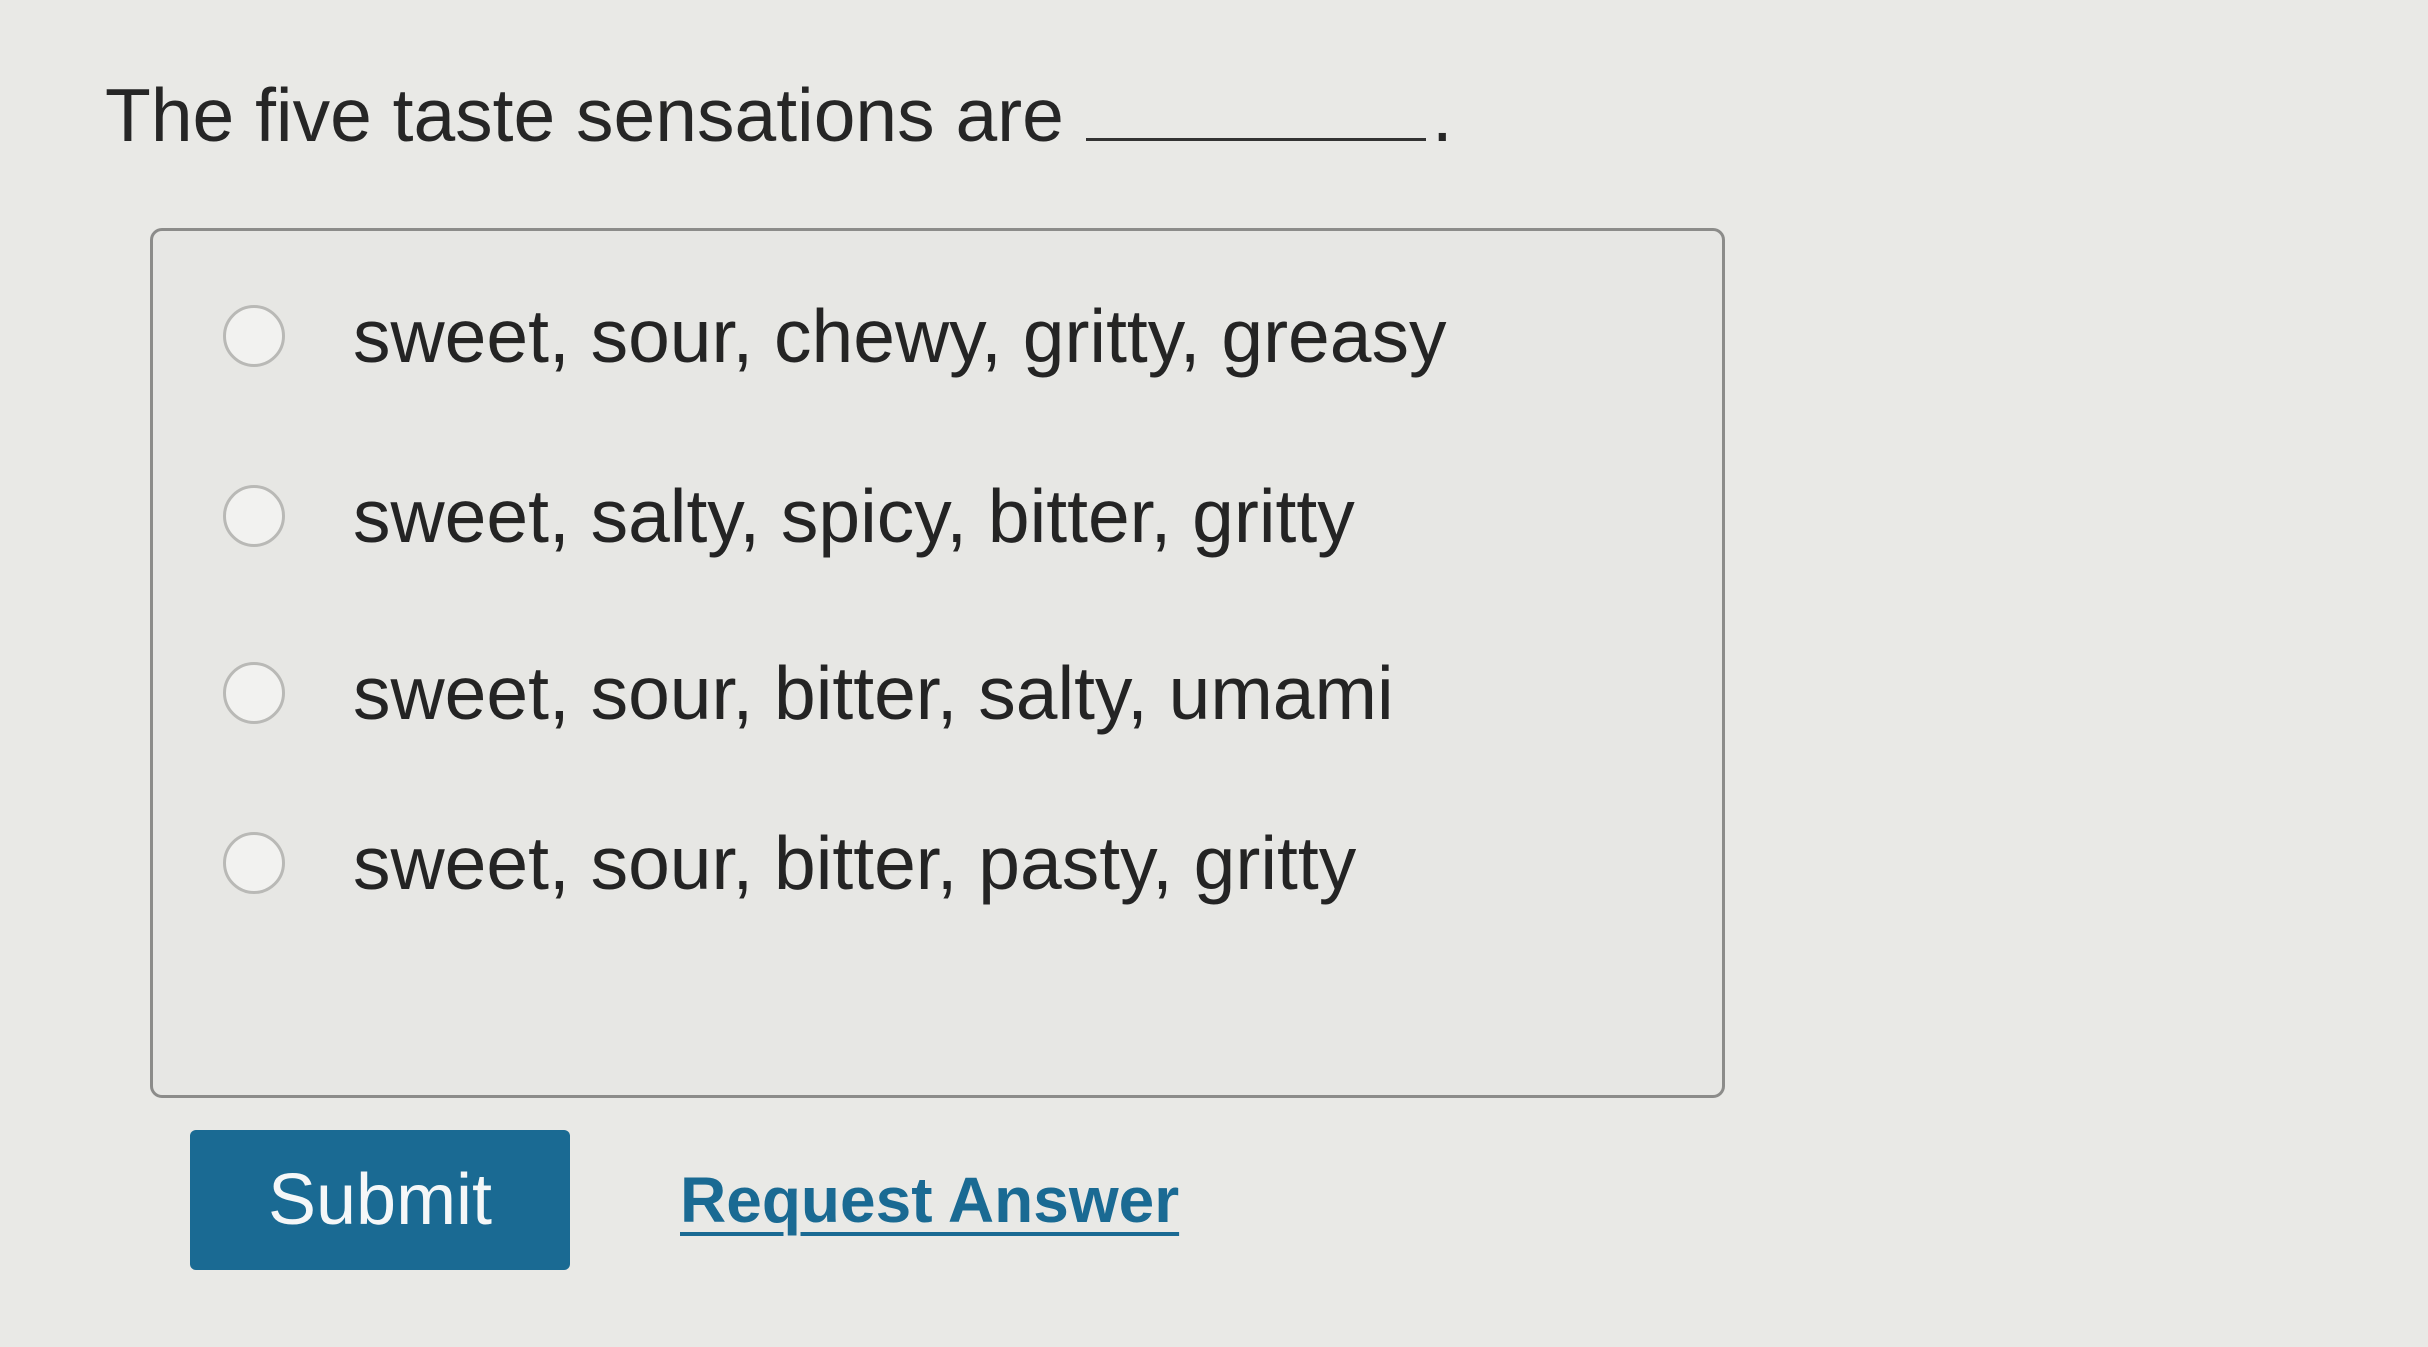 The width and height of the screenshot is (2428, 1347). I want to click on choice-label: sweet, sour, chewy, gritty, greasy, so click(899, 336).